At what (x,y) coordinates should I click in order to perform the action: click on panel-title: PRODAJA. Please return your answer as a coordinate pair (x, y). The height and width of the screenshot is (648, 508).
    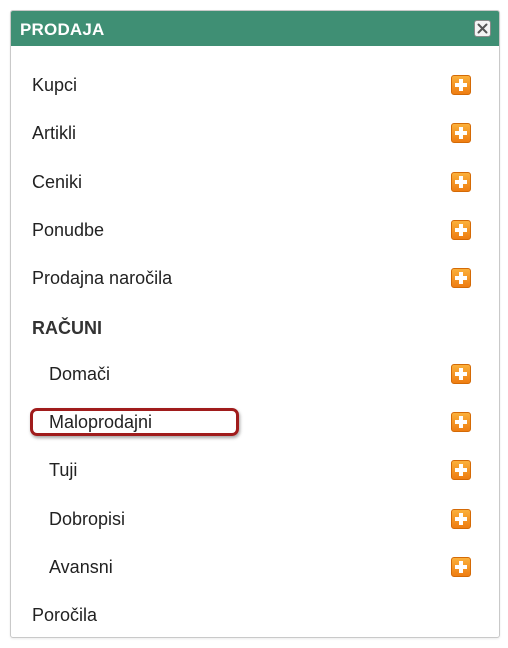
    Looking at the image, I should click on (62, 29).